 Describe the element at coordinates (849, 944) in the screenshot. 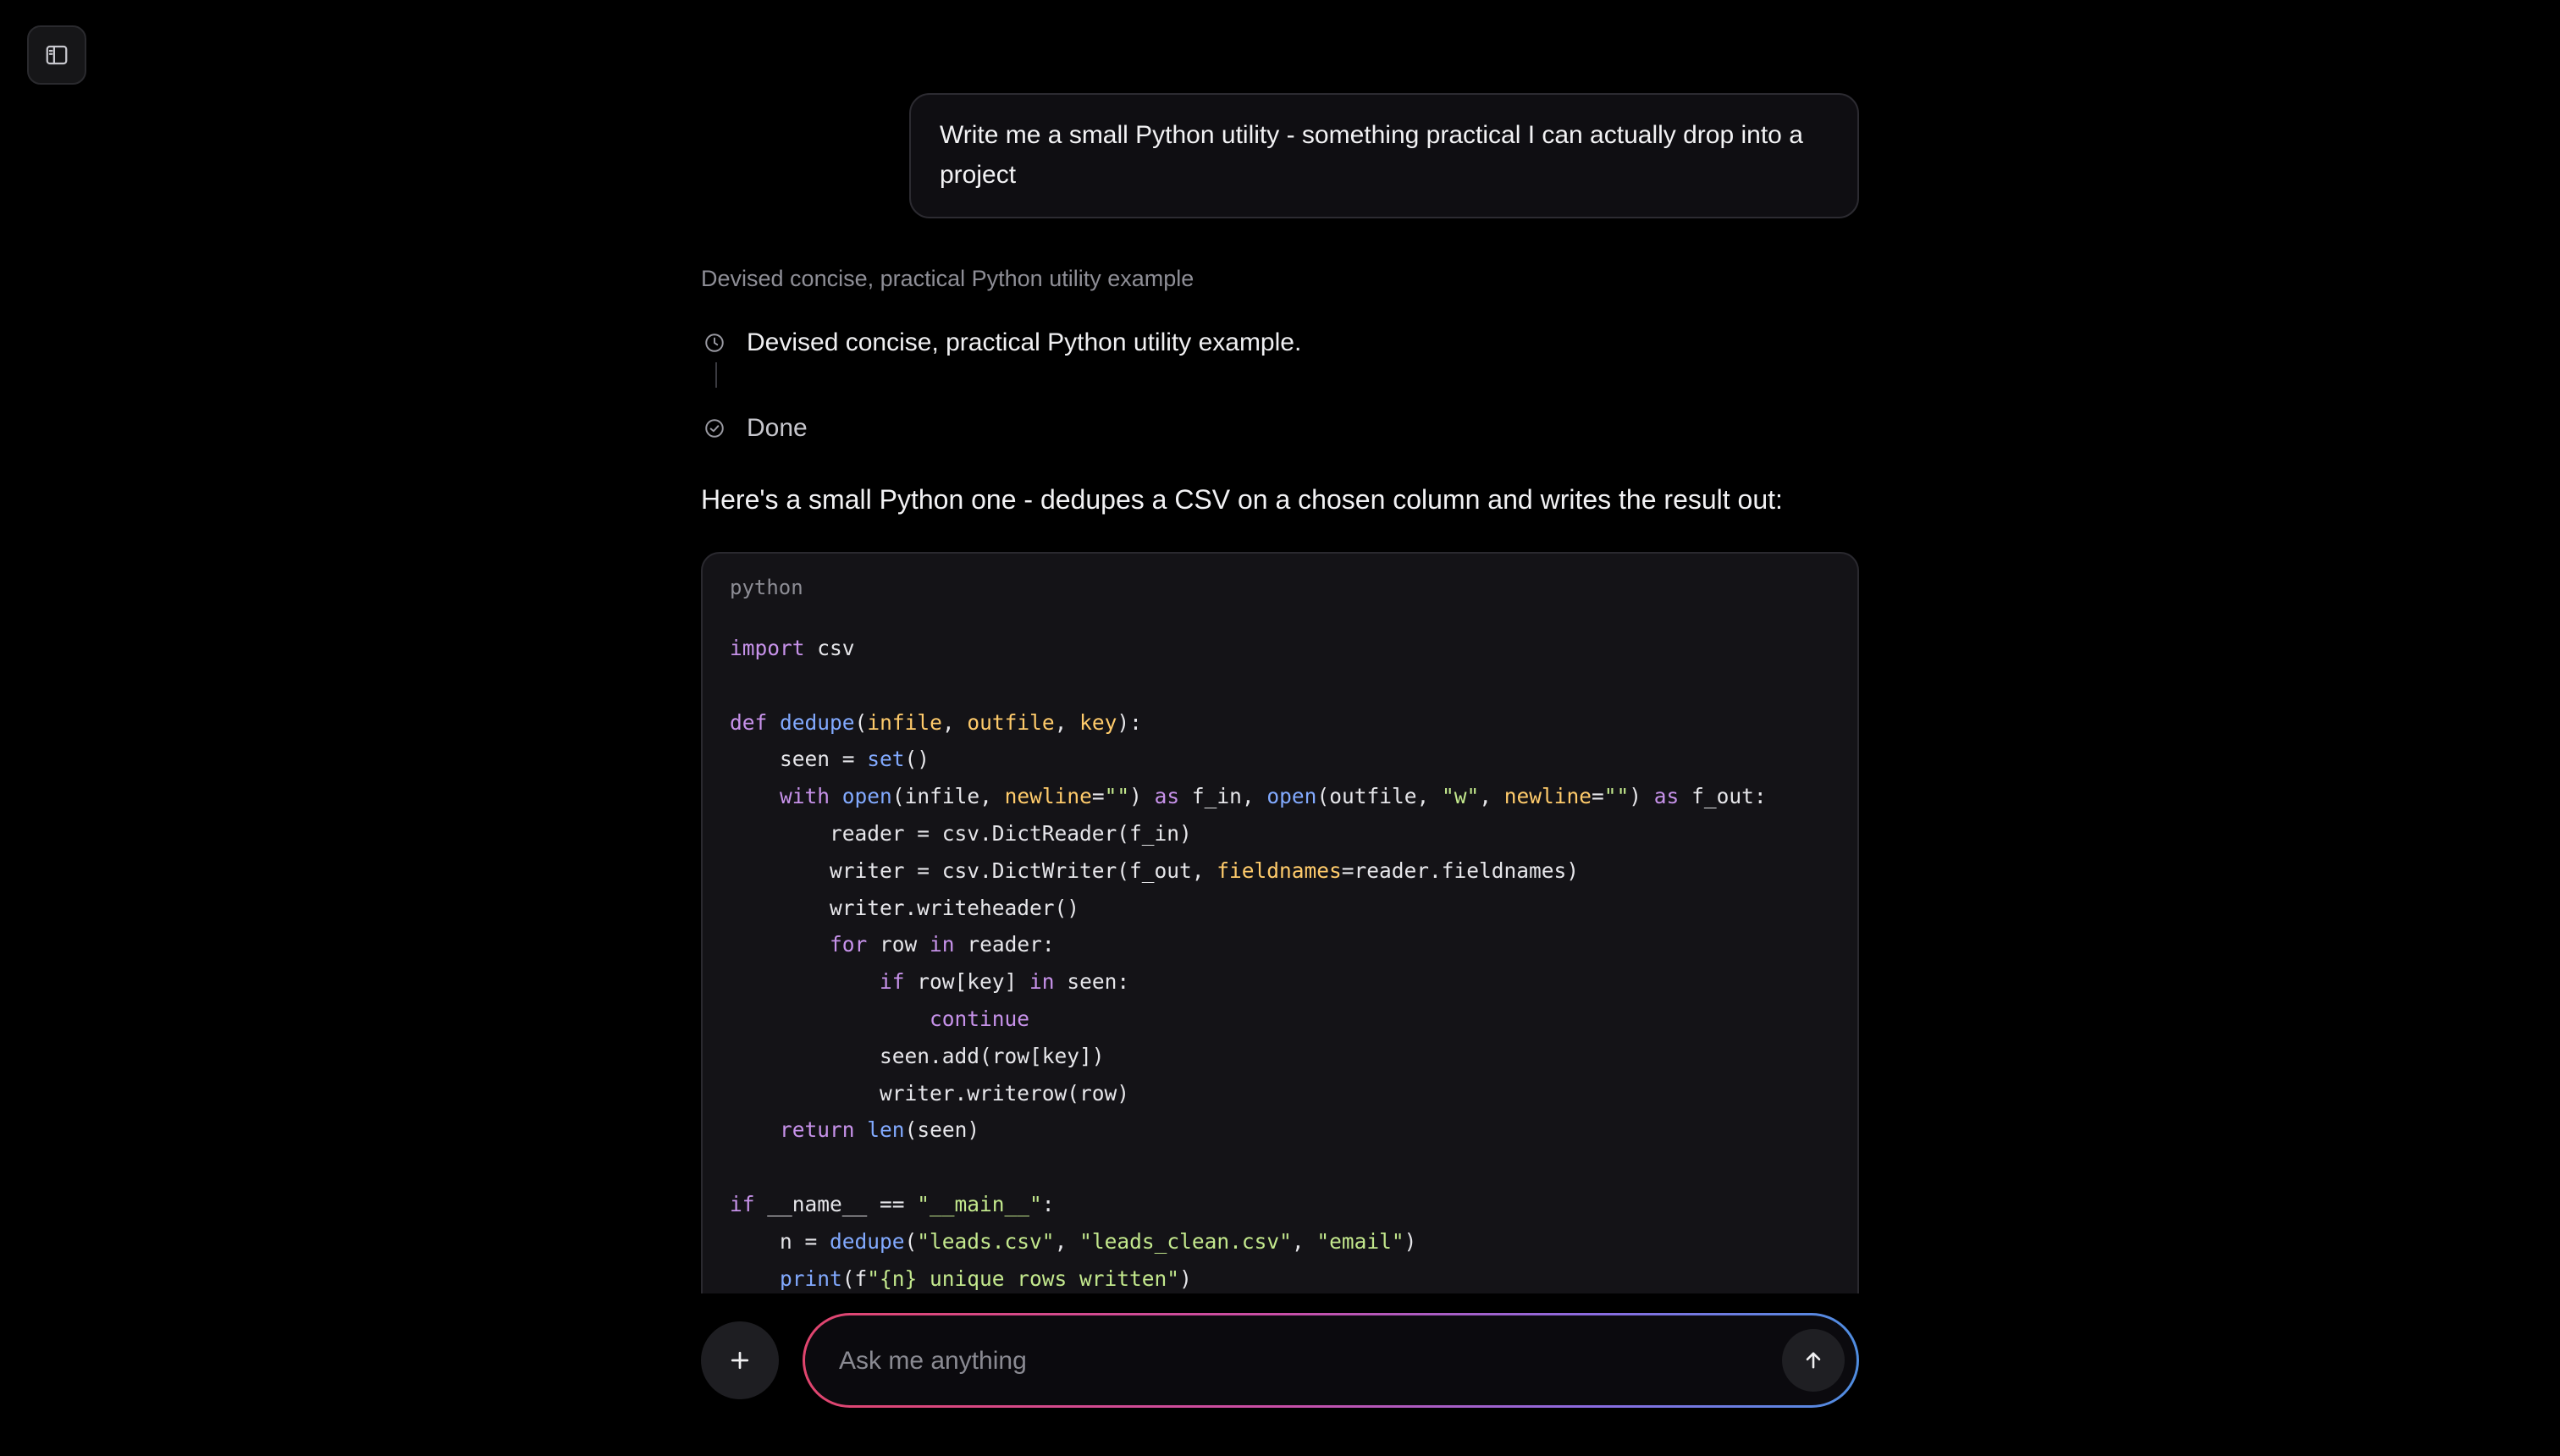

I see `keyword-token: for` at that location.